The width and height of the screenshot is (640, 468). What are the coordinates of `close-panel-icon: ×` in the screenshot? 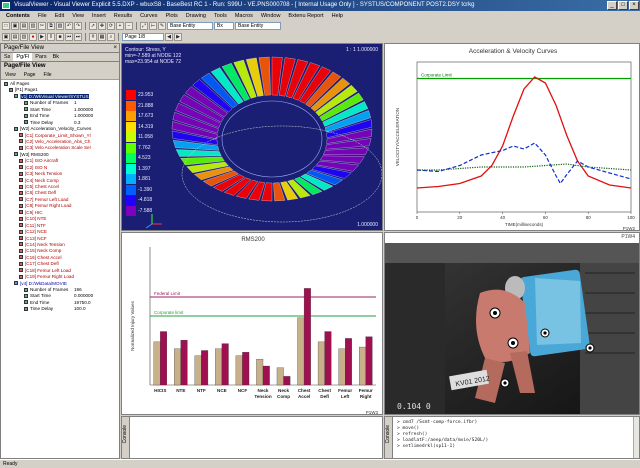 It's located at (115, 48).